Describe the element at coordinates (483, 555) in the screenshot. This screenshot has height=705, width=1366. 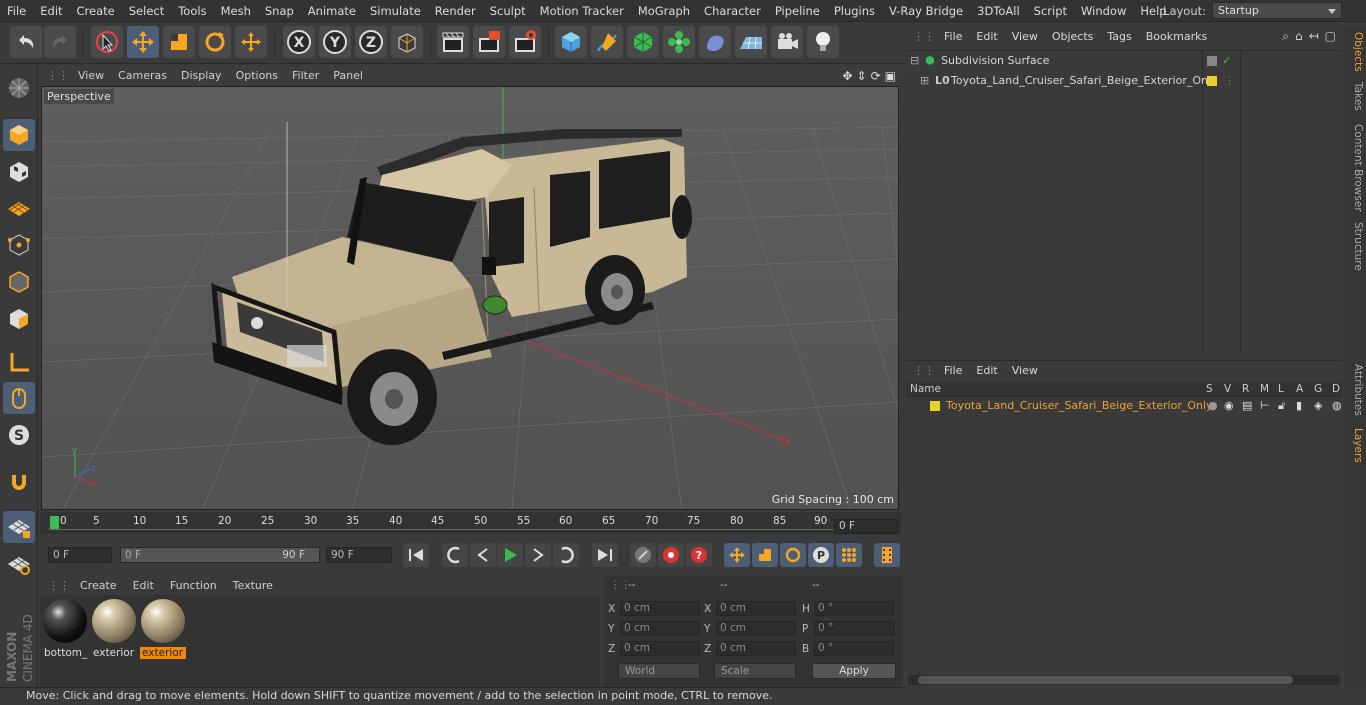
I see `previous-frame-button` at that location.